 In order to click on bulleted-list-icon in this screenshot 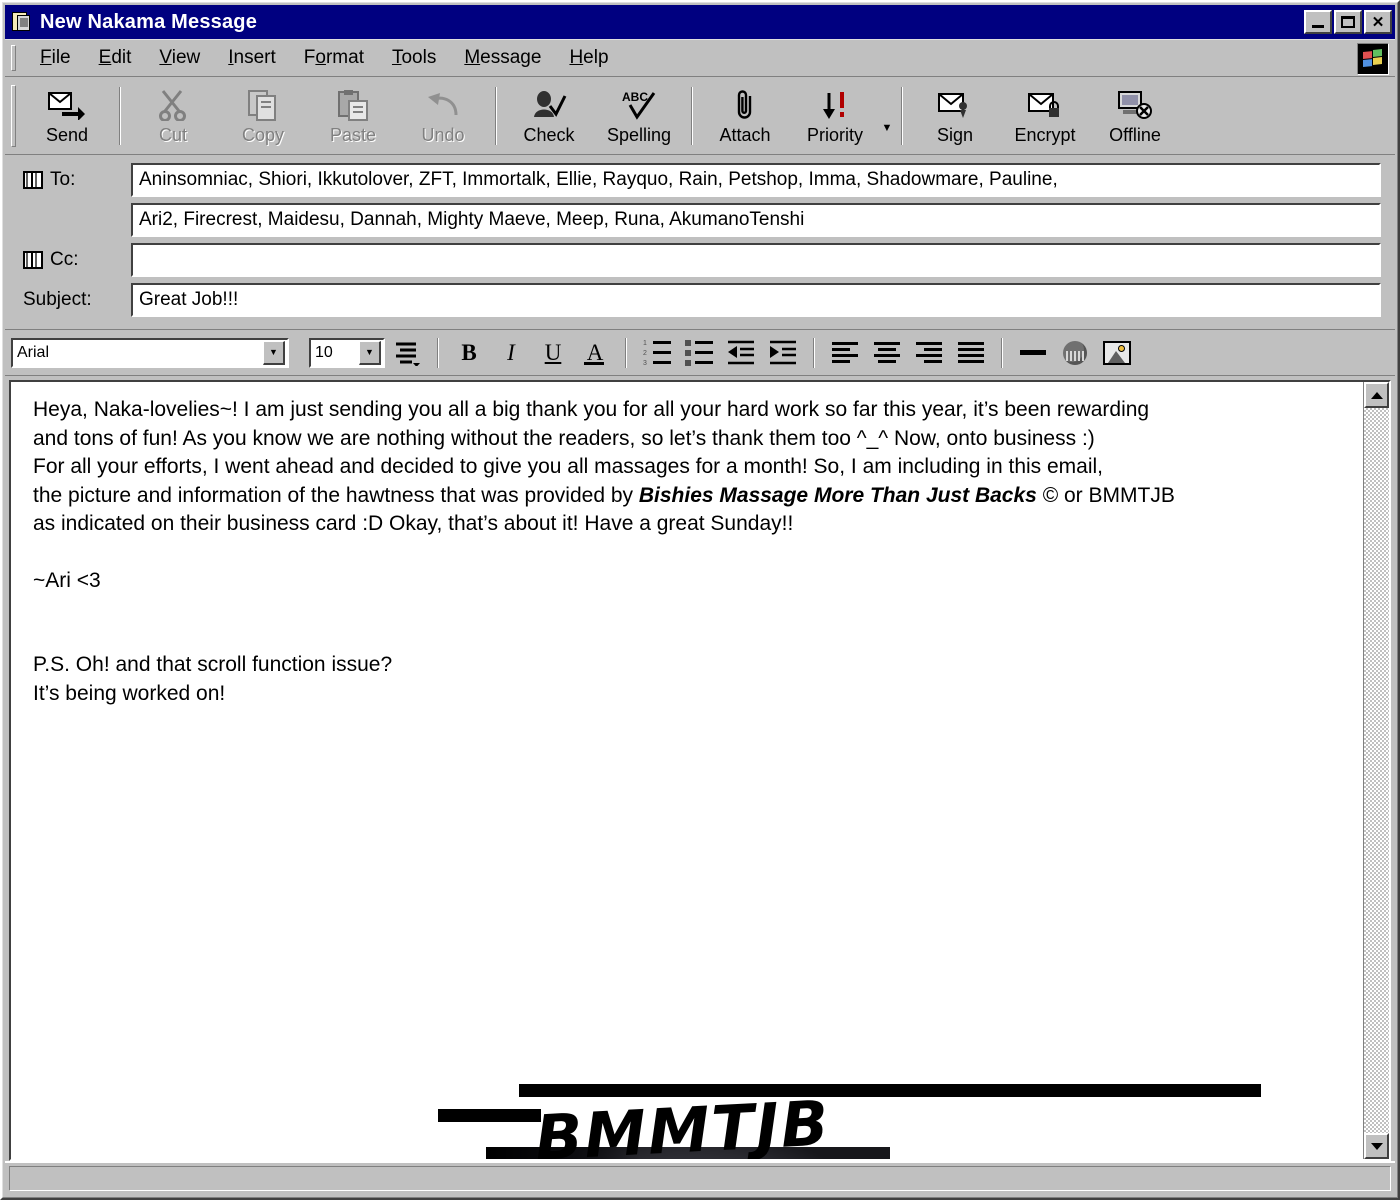, I will do `click(699, 352)`.